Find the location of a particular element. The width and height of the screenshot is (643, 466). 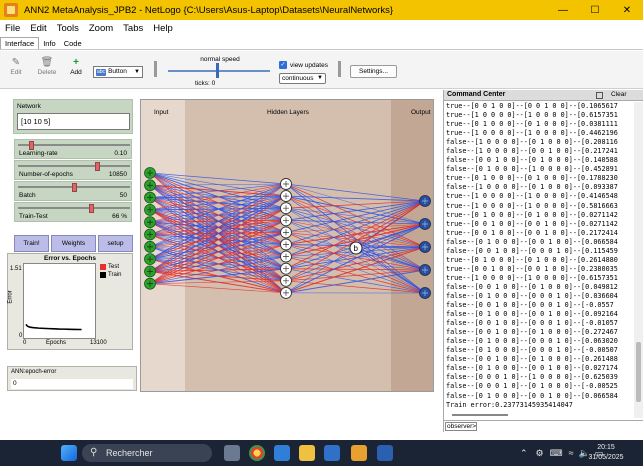

word-icon is located at coordinates (385, 453).